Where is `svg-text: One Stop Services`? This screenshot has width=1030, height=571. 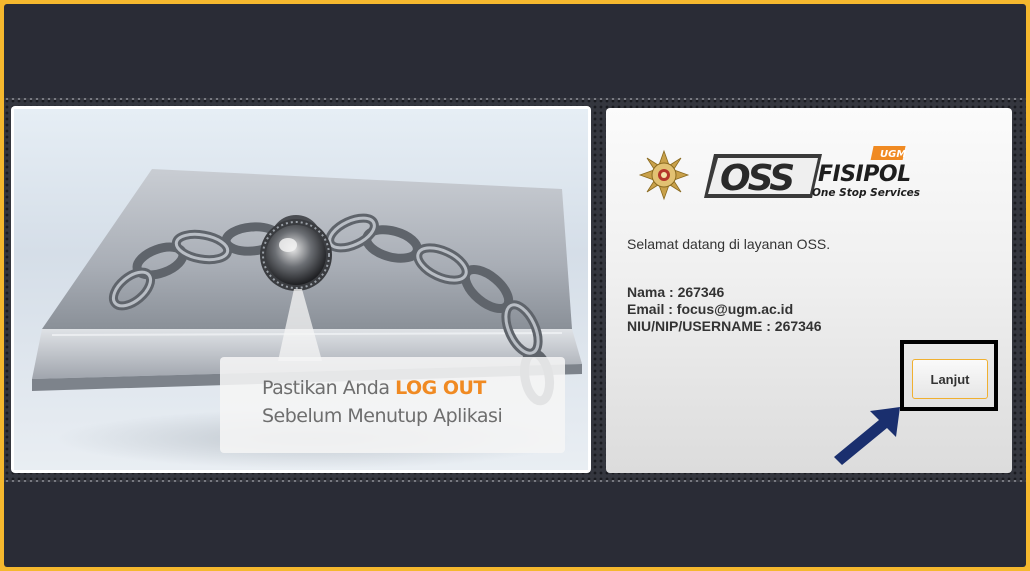
svg-text: One Stop Services is located at coordinates (866, 193).